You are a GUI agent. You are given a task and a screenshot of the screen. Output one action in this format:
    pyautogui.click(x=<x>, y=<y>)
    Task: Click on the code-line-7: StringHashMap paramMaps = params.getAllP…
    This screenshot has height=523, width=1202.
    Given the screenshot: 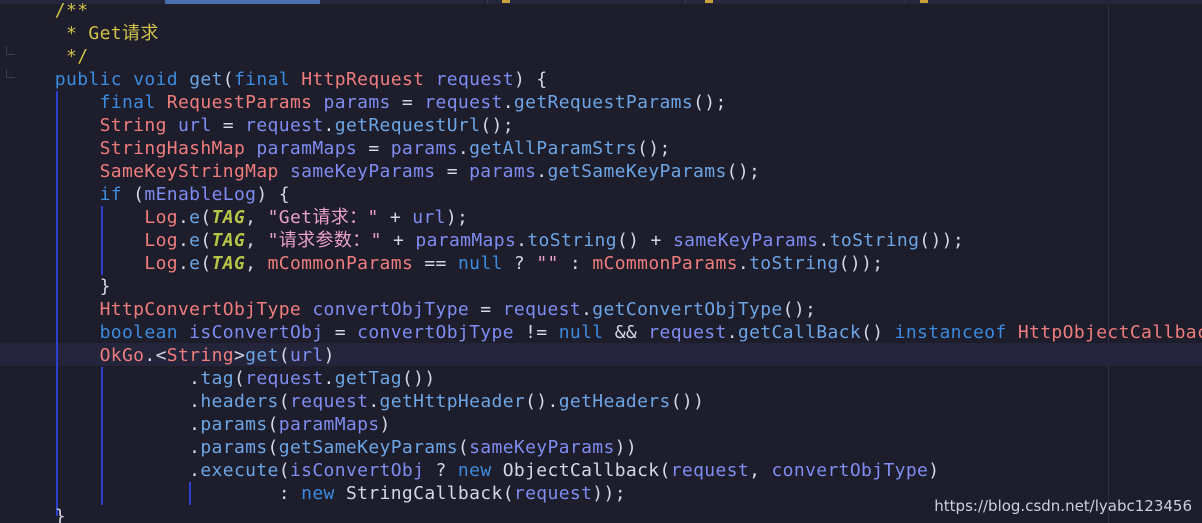 What is the action you would take?
    pyautogui.click(x=340, y=148)
    